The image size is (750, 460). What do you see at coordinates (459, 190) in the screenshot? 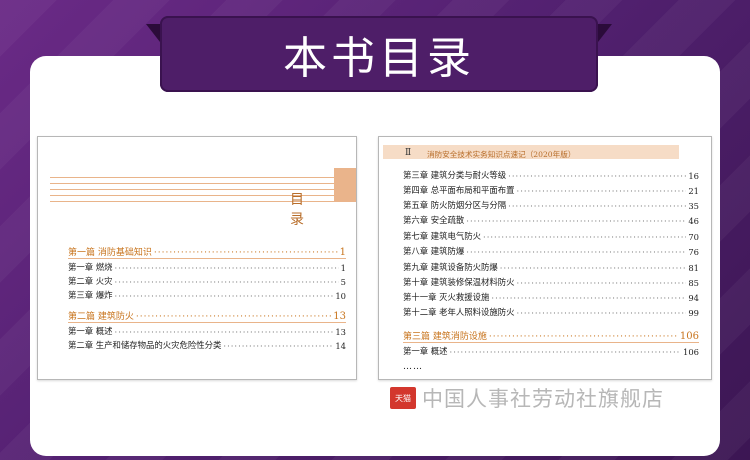
I see `toc-entry-label: 第四章 总平面布局和平面布置` at bounding box center [459, 190].